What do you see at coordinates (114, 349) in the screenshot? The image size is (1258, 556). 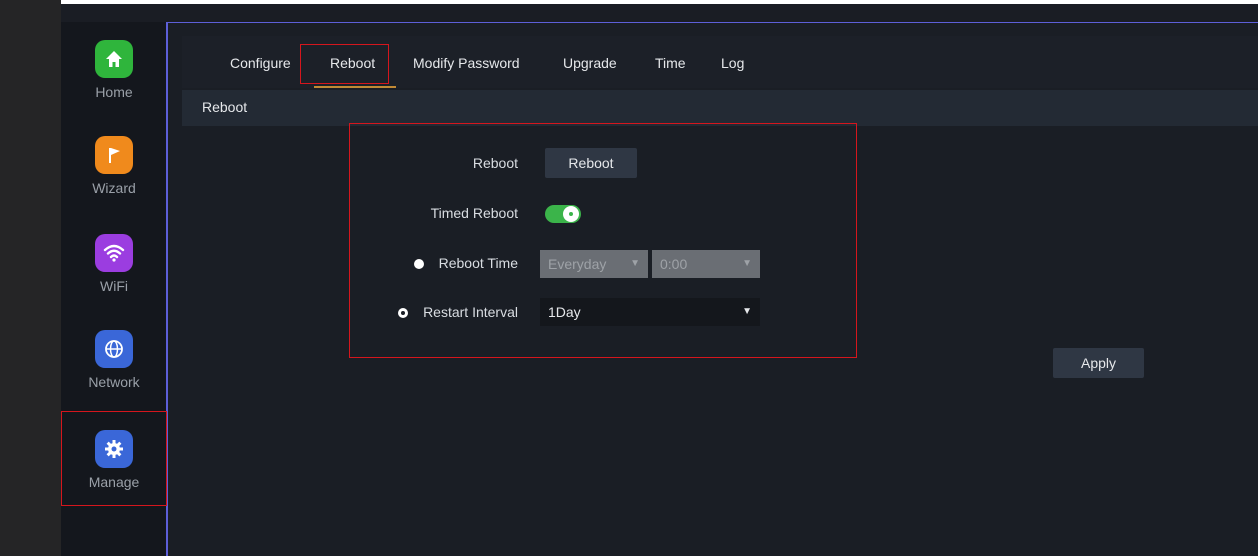 I see `globe-icon` at bounding box center [114, 349].